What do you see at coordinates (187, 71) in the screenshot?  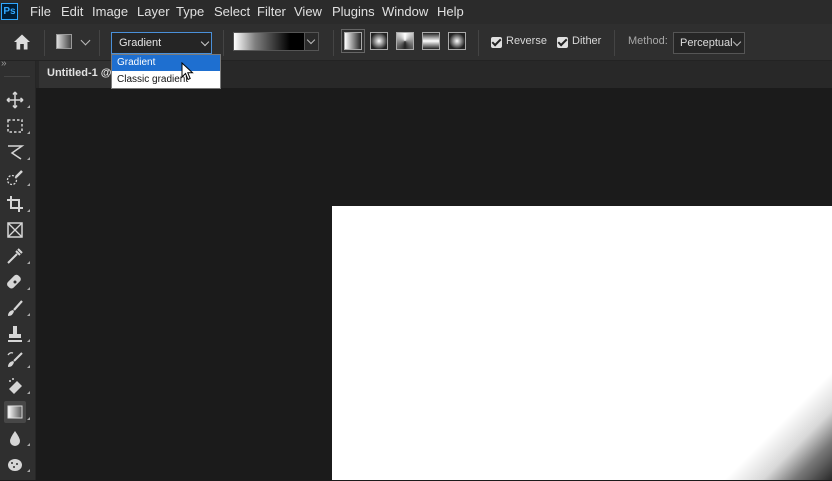 I see `mouse-cursor-icon` at bounding box center [187, 71].